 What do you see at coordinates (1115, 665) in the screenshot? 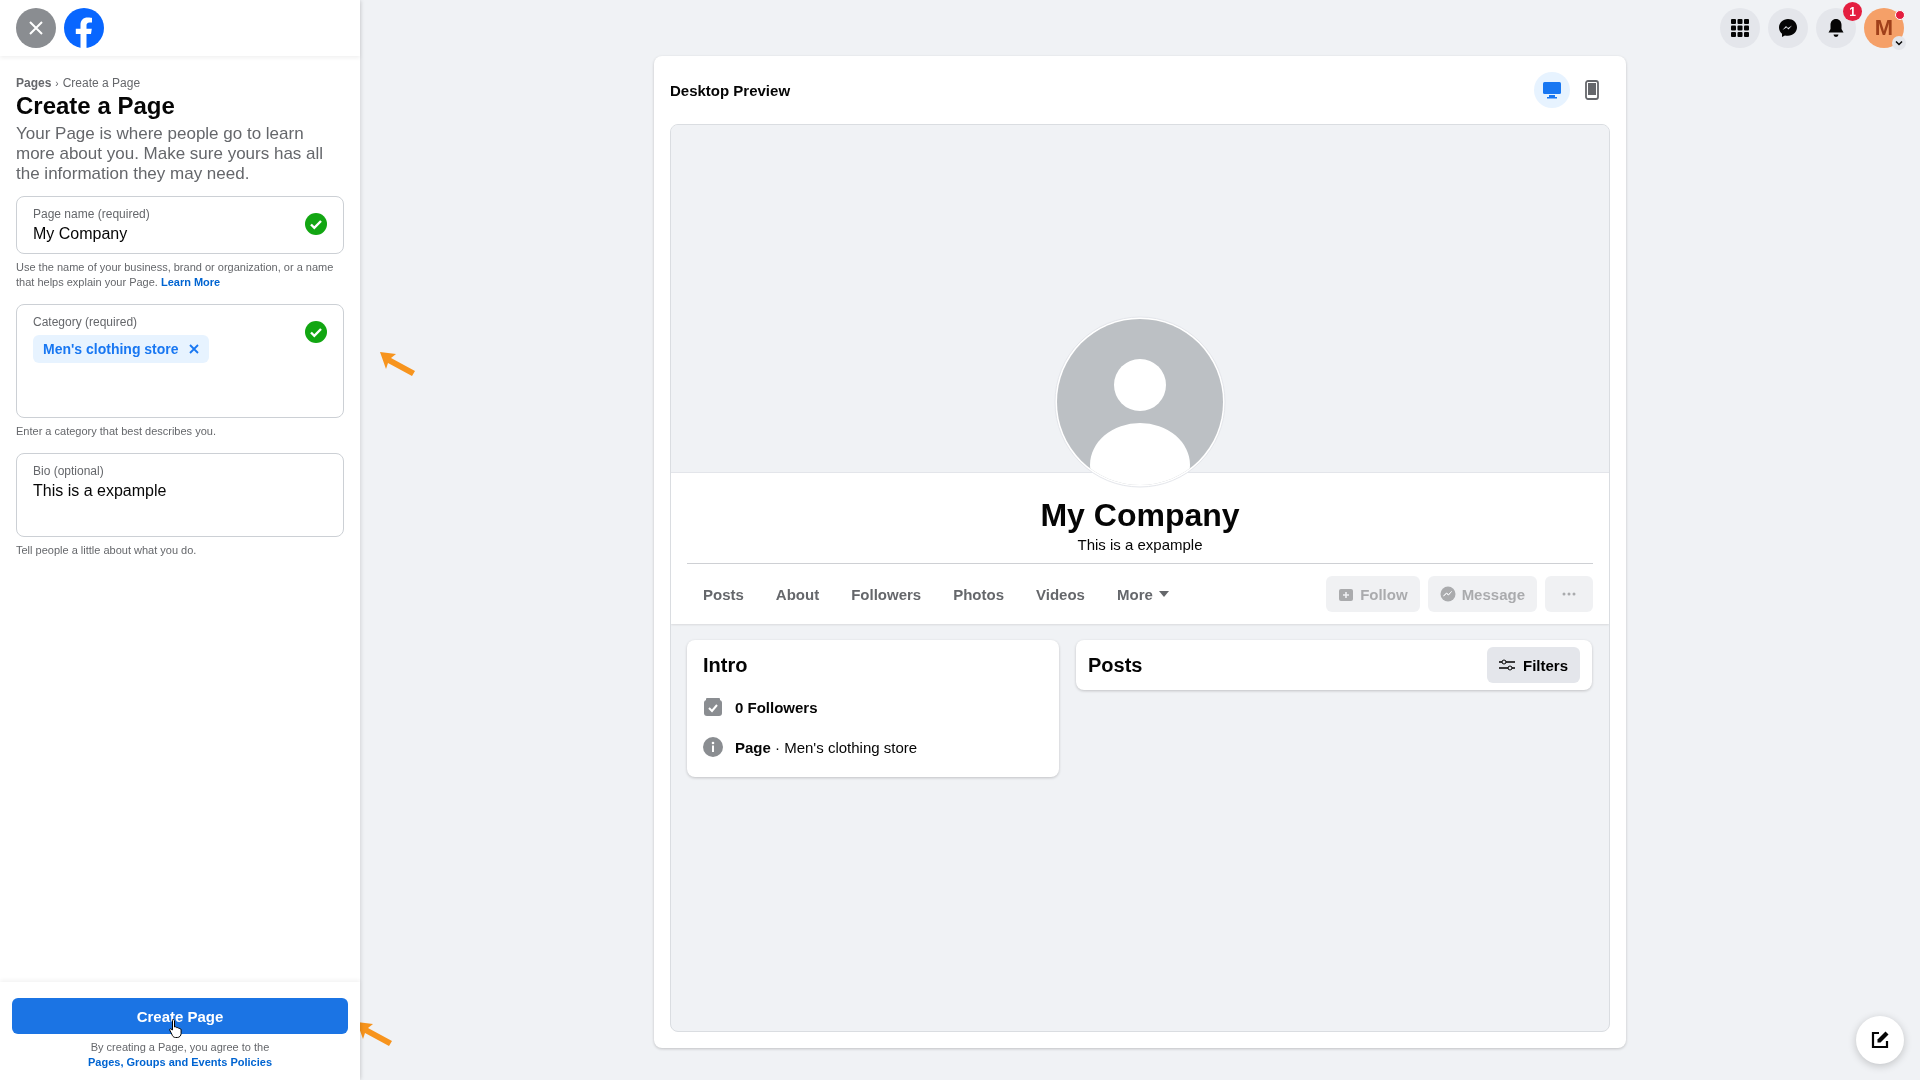
I see `posts-title: Posts` at bounding box center [1115, 665].